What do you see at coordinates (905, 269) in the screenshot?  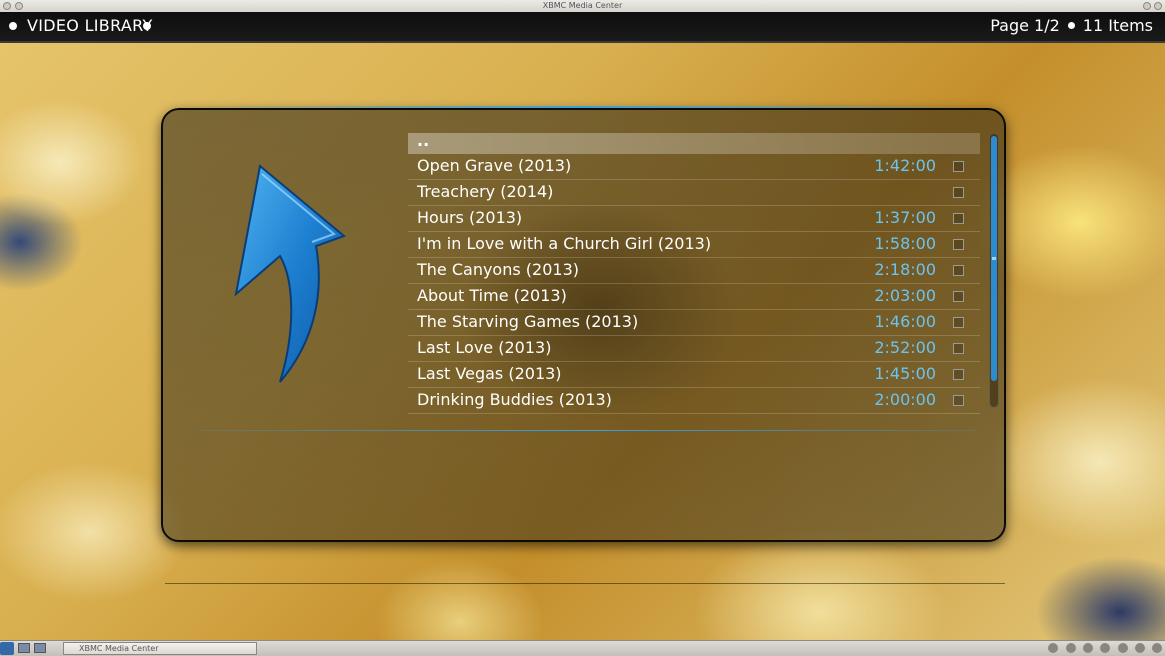 I see `movie-duration: 2:18:00` at bounding box center [905, 269].